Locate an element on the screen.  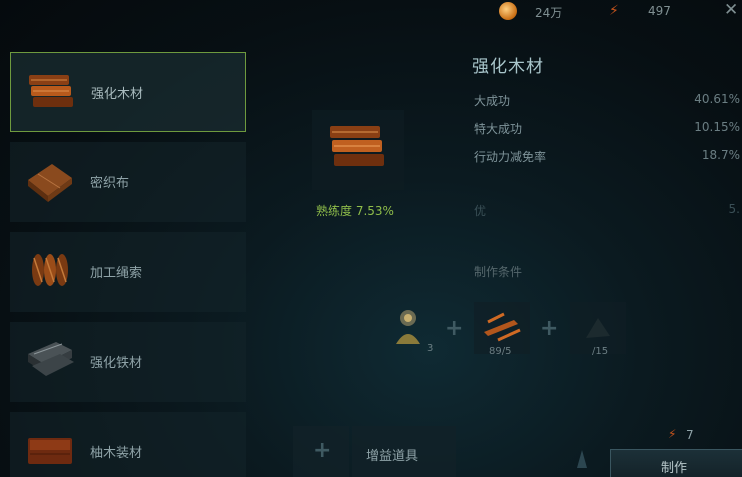
boost-item-slot: 增益道具 is located at coordinates (404, 451).